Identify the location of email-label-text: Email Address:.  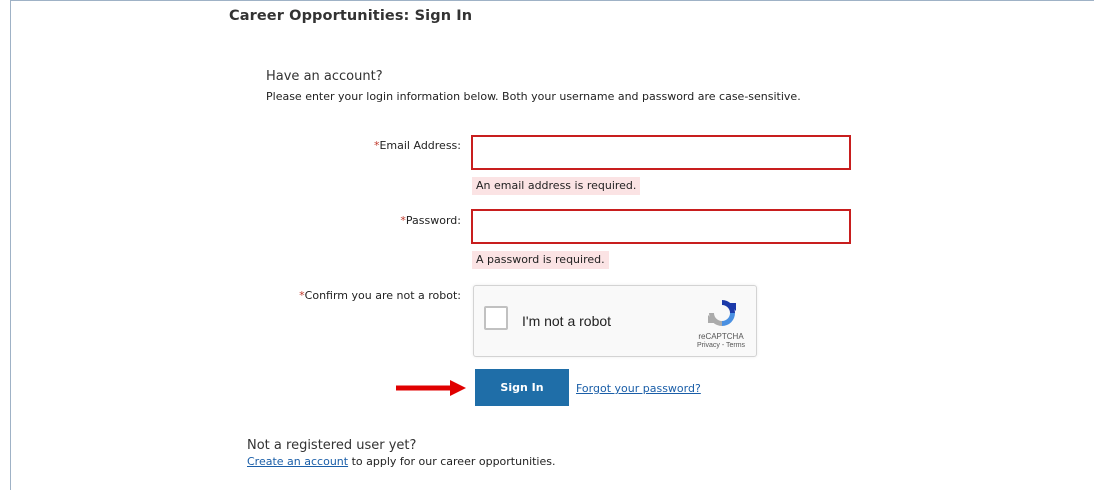
(420, 145).